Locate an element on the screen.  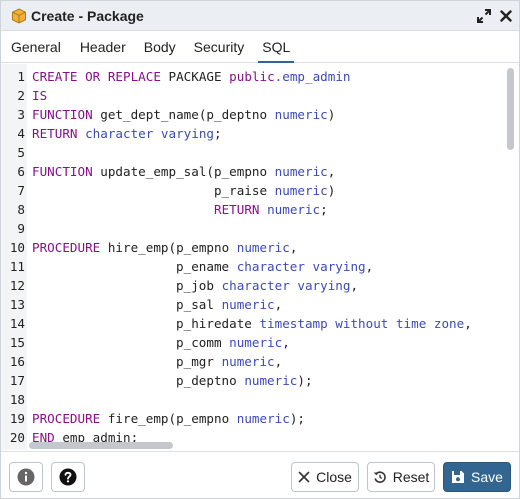
line-number: 8 is located at coordinates (21, 209).